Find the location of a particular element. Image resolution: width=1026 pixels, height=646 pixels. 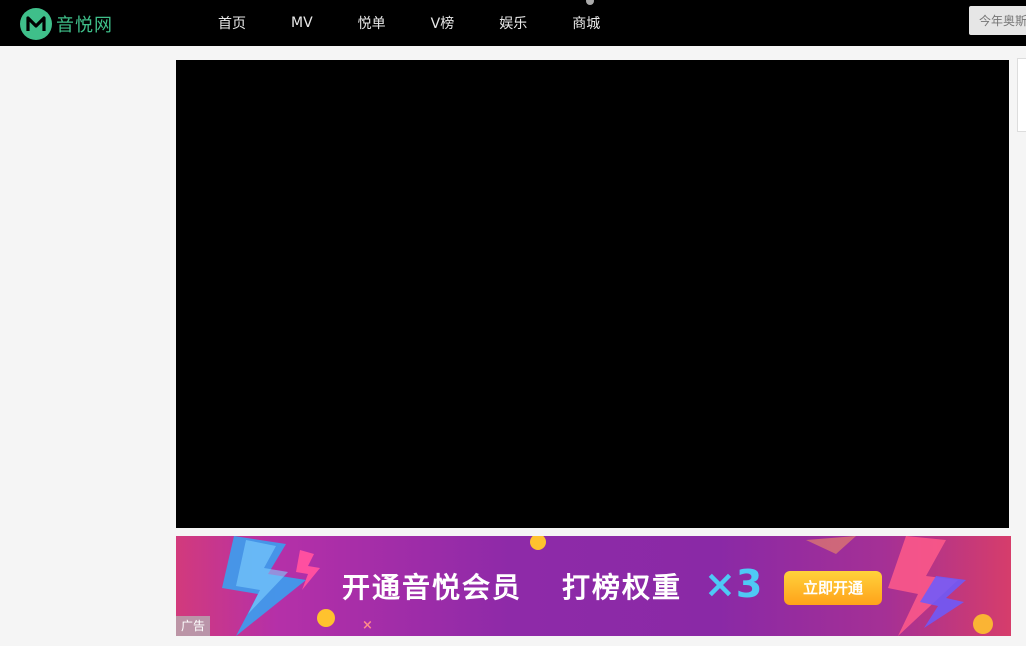

site-logo: 音悦网 is located at coordinates (66, 23).